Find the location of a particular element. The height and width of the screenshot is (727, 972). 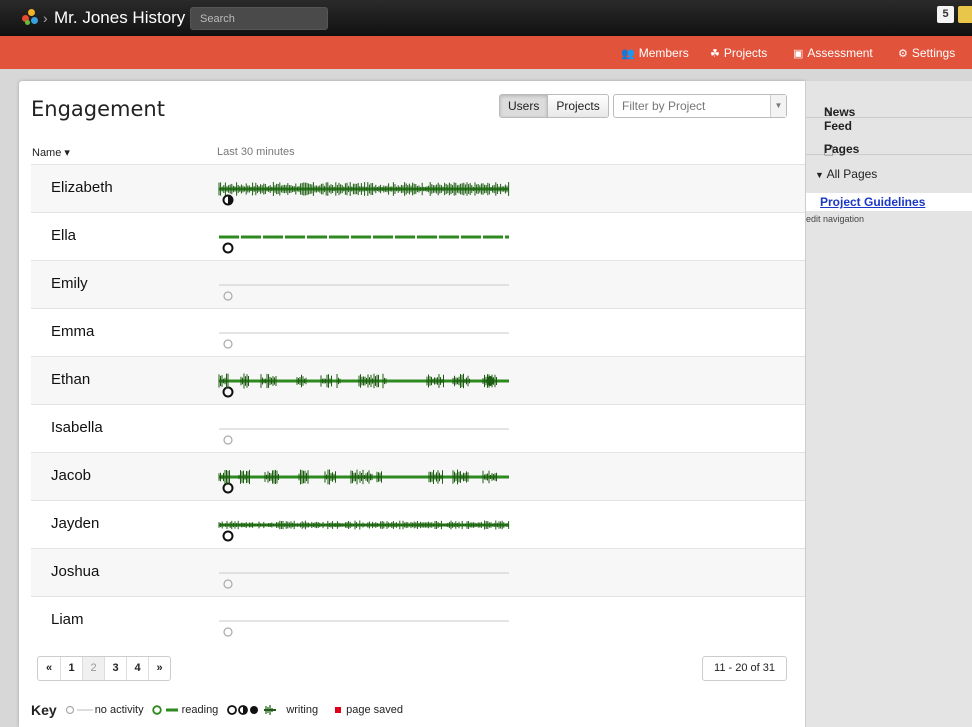

toggle-users: Users is located at coordinates (524, 106).